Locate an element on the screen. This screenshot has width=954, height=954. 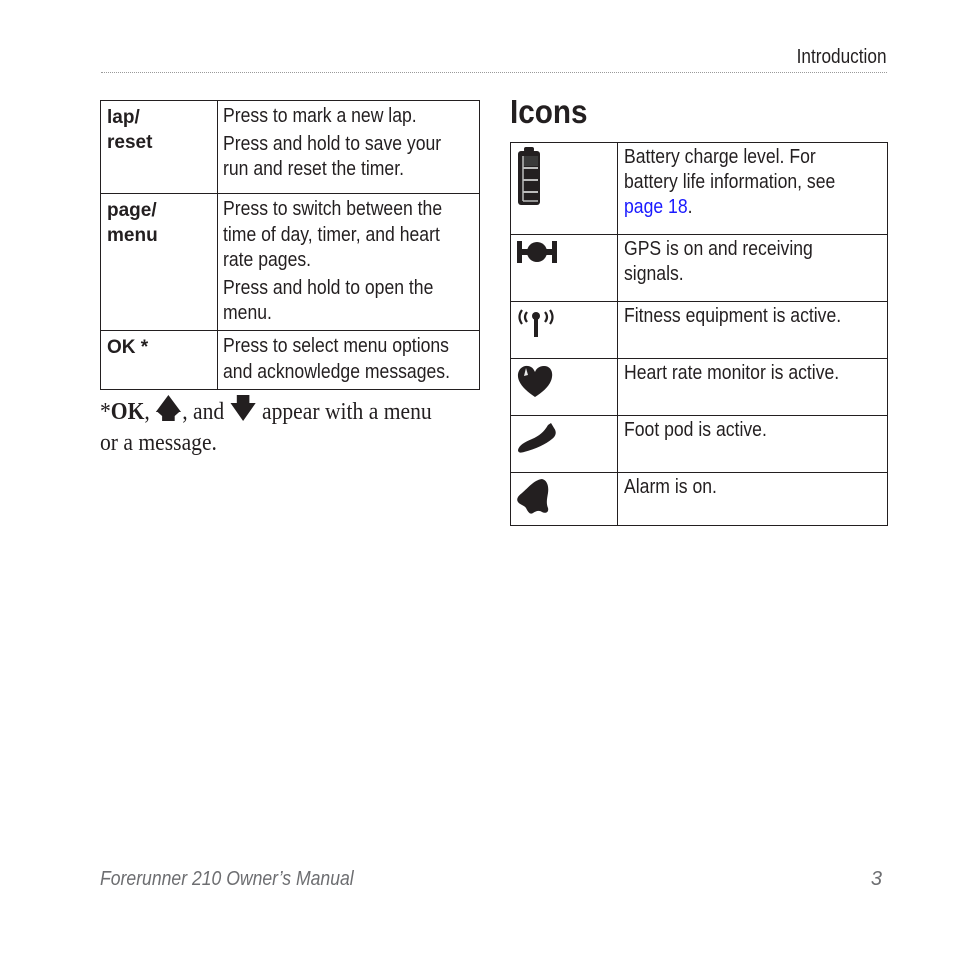
up-arrow-icon is located at coordinates (168, 408).